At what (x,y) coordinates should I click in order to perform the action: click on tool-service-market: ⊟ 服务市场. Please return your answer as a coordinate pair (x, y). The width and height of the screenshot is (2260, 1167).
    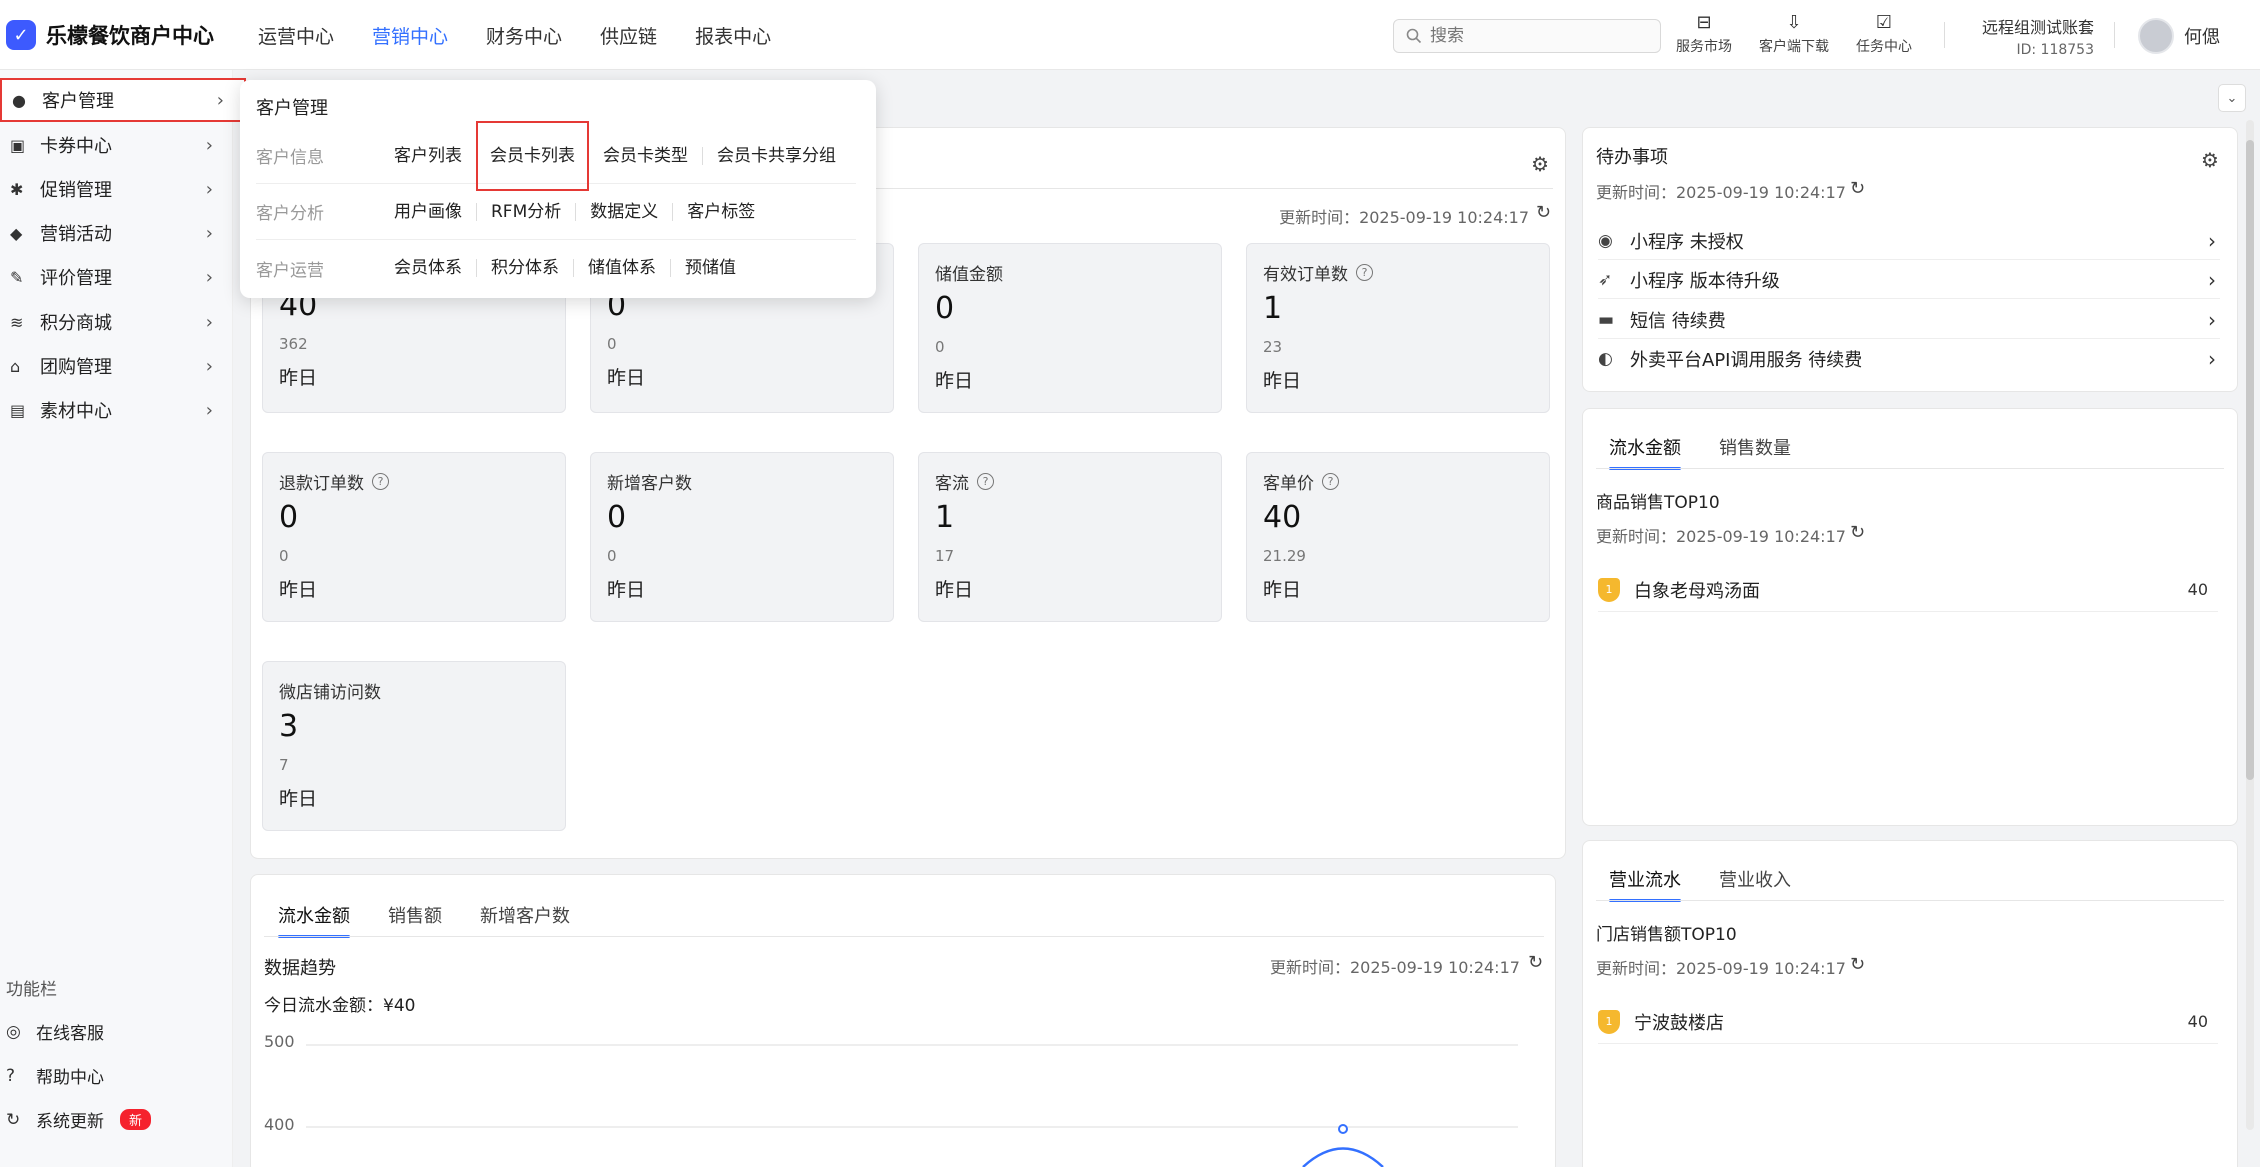
    Looking at the image, I should click on (1704, 34).